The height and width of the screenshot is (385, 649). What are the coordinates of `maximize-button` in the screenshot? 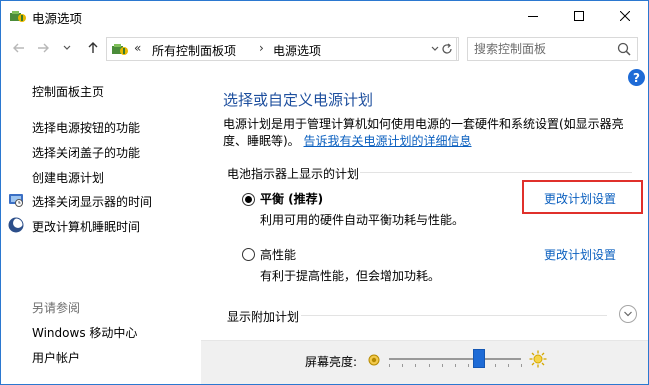 It's located at (579, 16).